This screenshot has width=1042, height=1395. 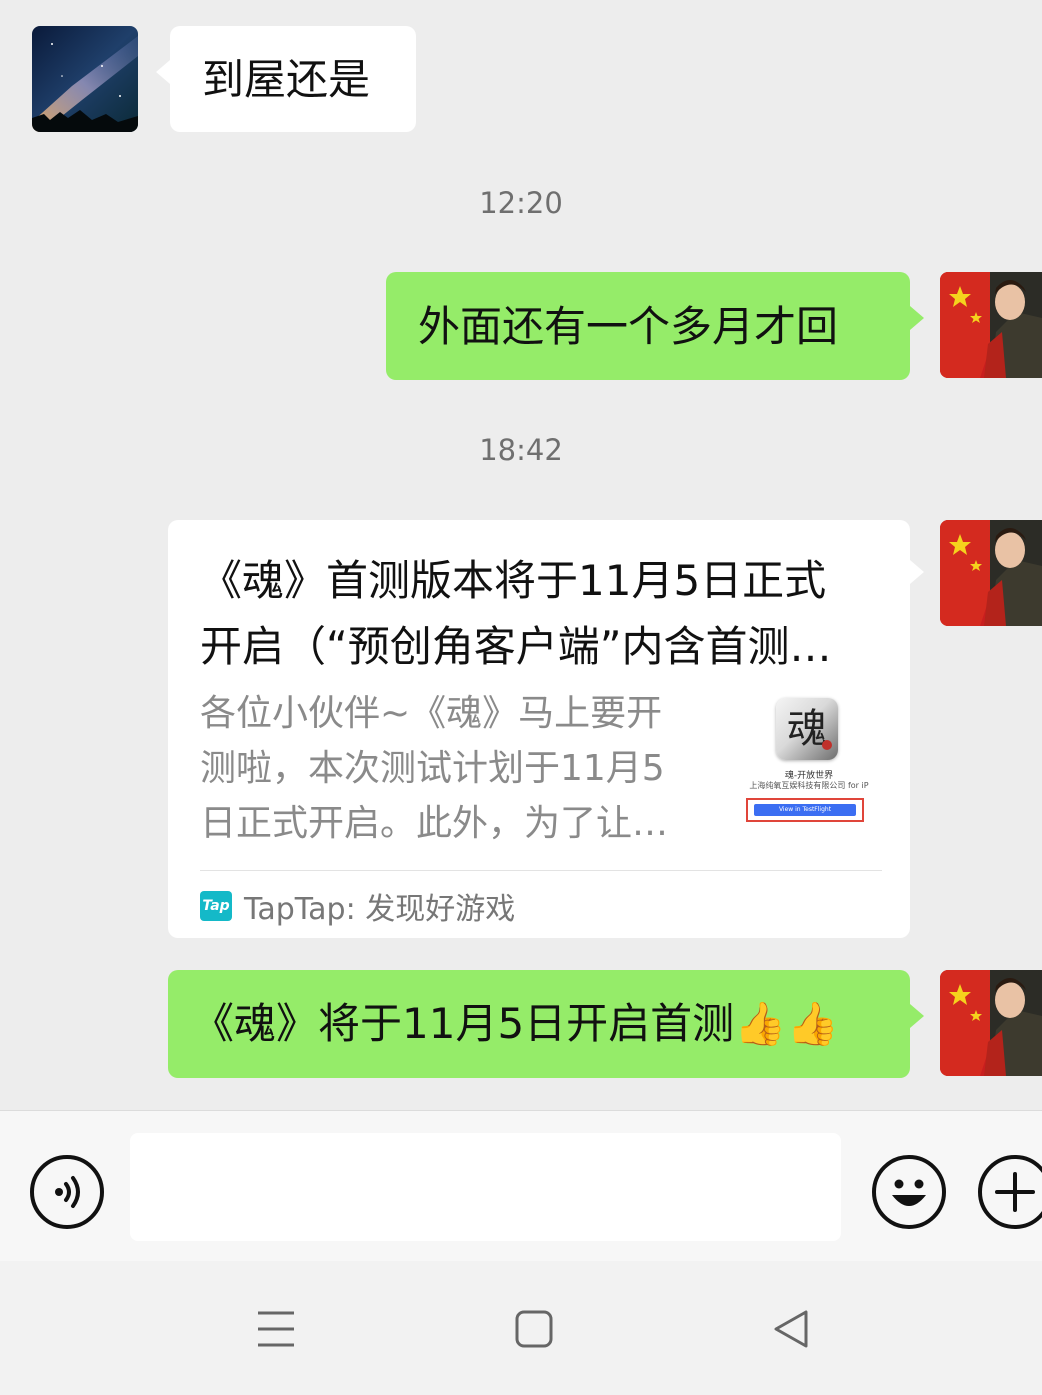 I want to click on back-icon, so click(x=791, y=1329).